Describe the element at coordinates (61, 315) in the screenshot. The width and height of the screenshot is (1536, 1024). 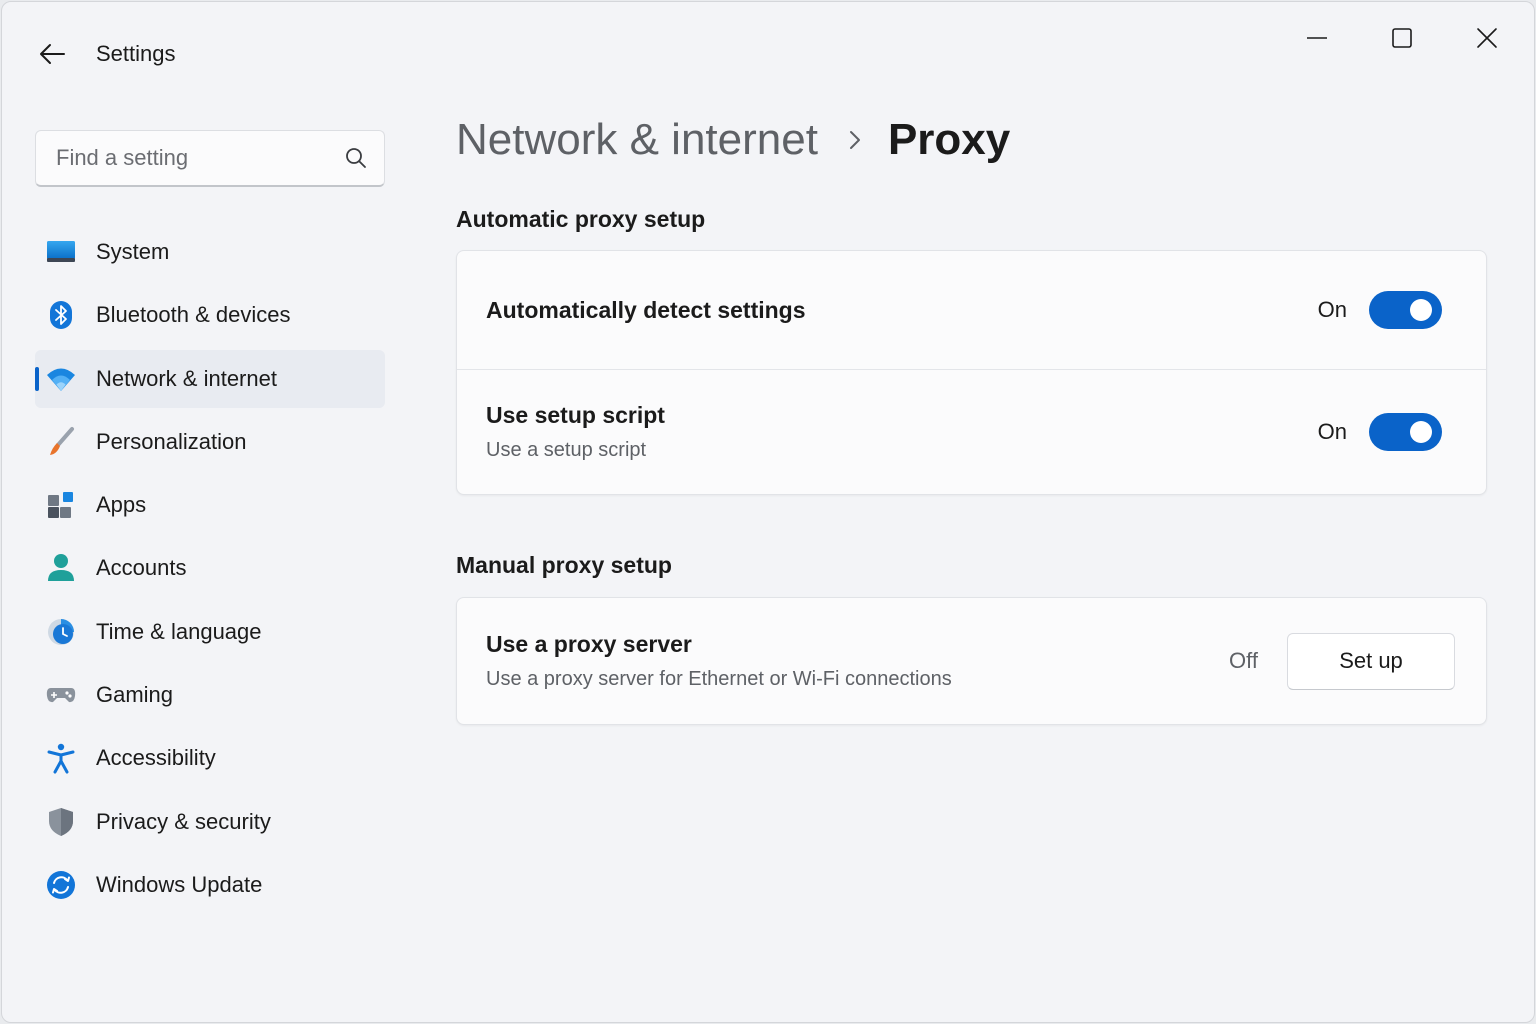
I see `bluetooth-icon` at that location.